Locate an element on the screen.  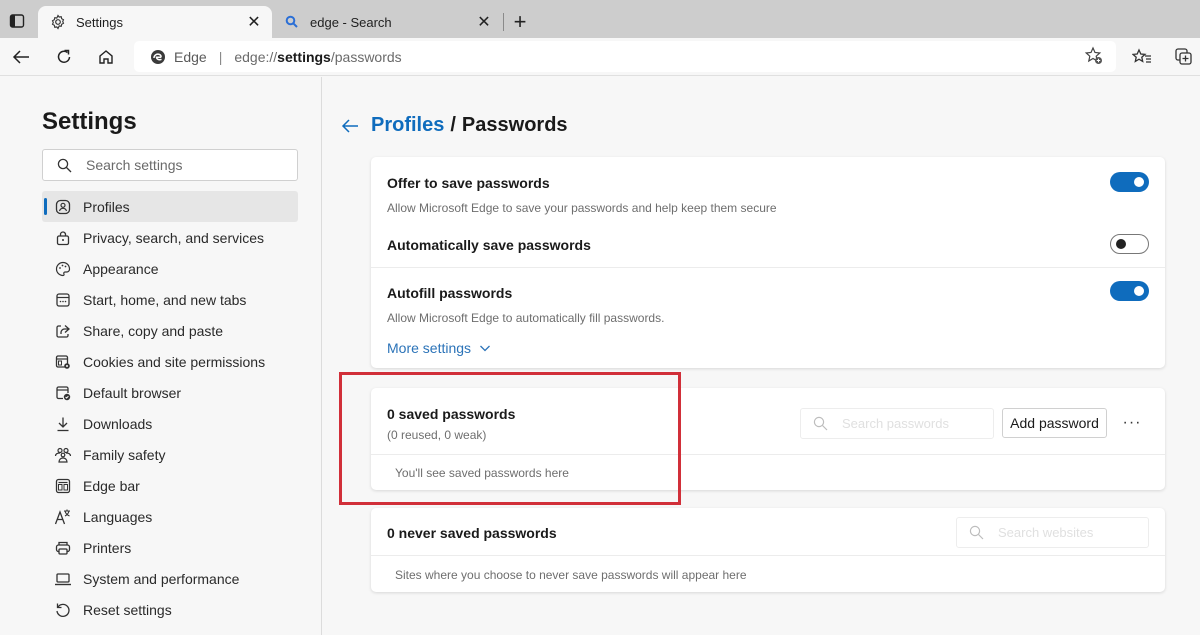
sidebar-item-reset: Reset settings is located at coordinates (170, 609).